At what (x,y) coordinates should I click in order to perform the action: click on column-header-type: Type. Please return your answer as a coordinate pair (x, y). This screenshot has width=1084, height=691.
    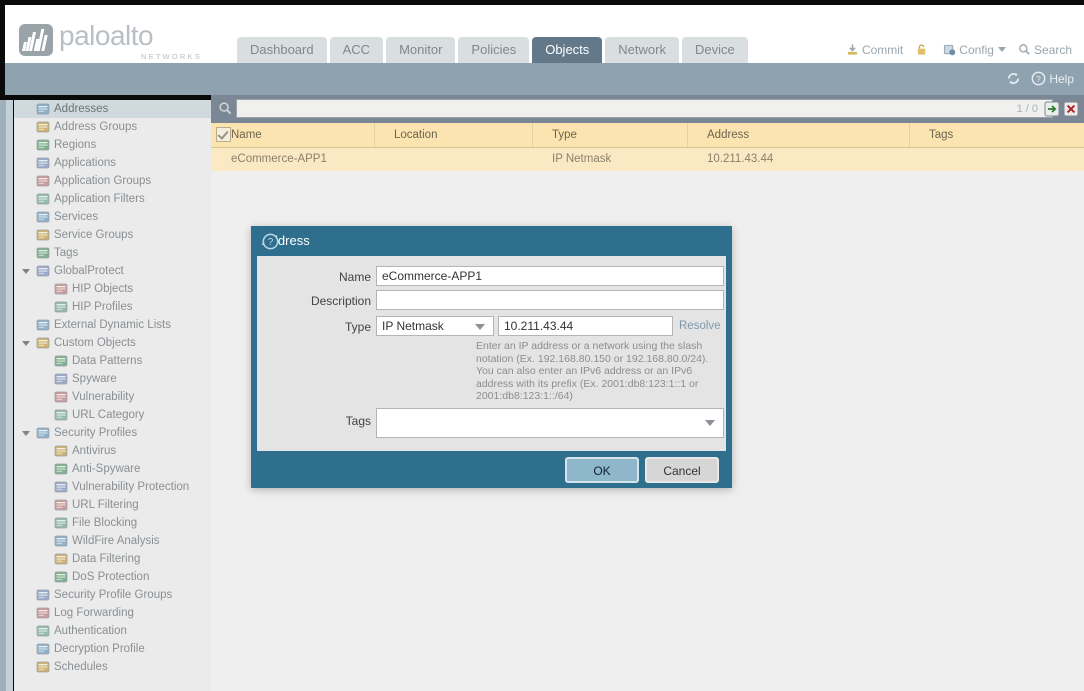
    Looking at the image, I should click on (621, 135).